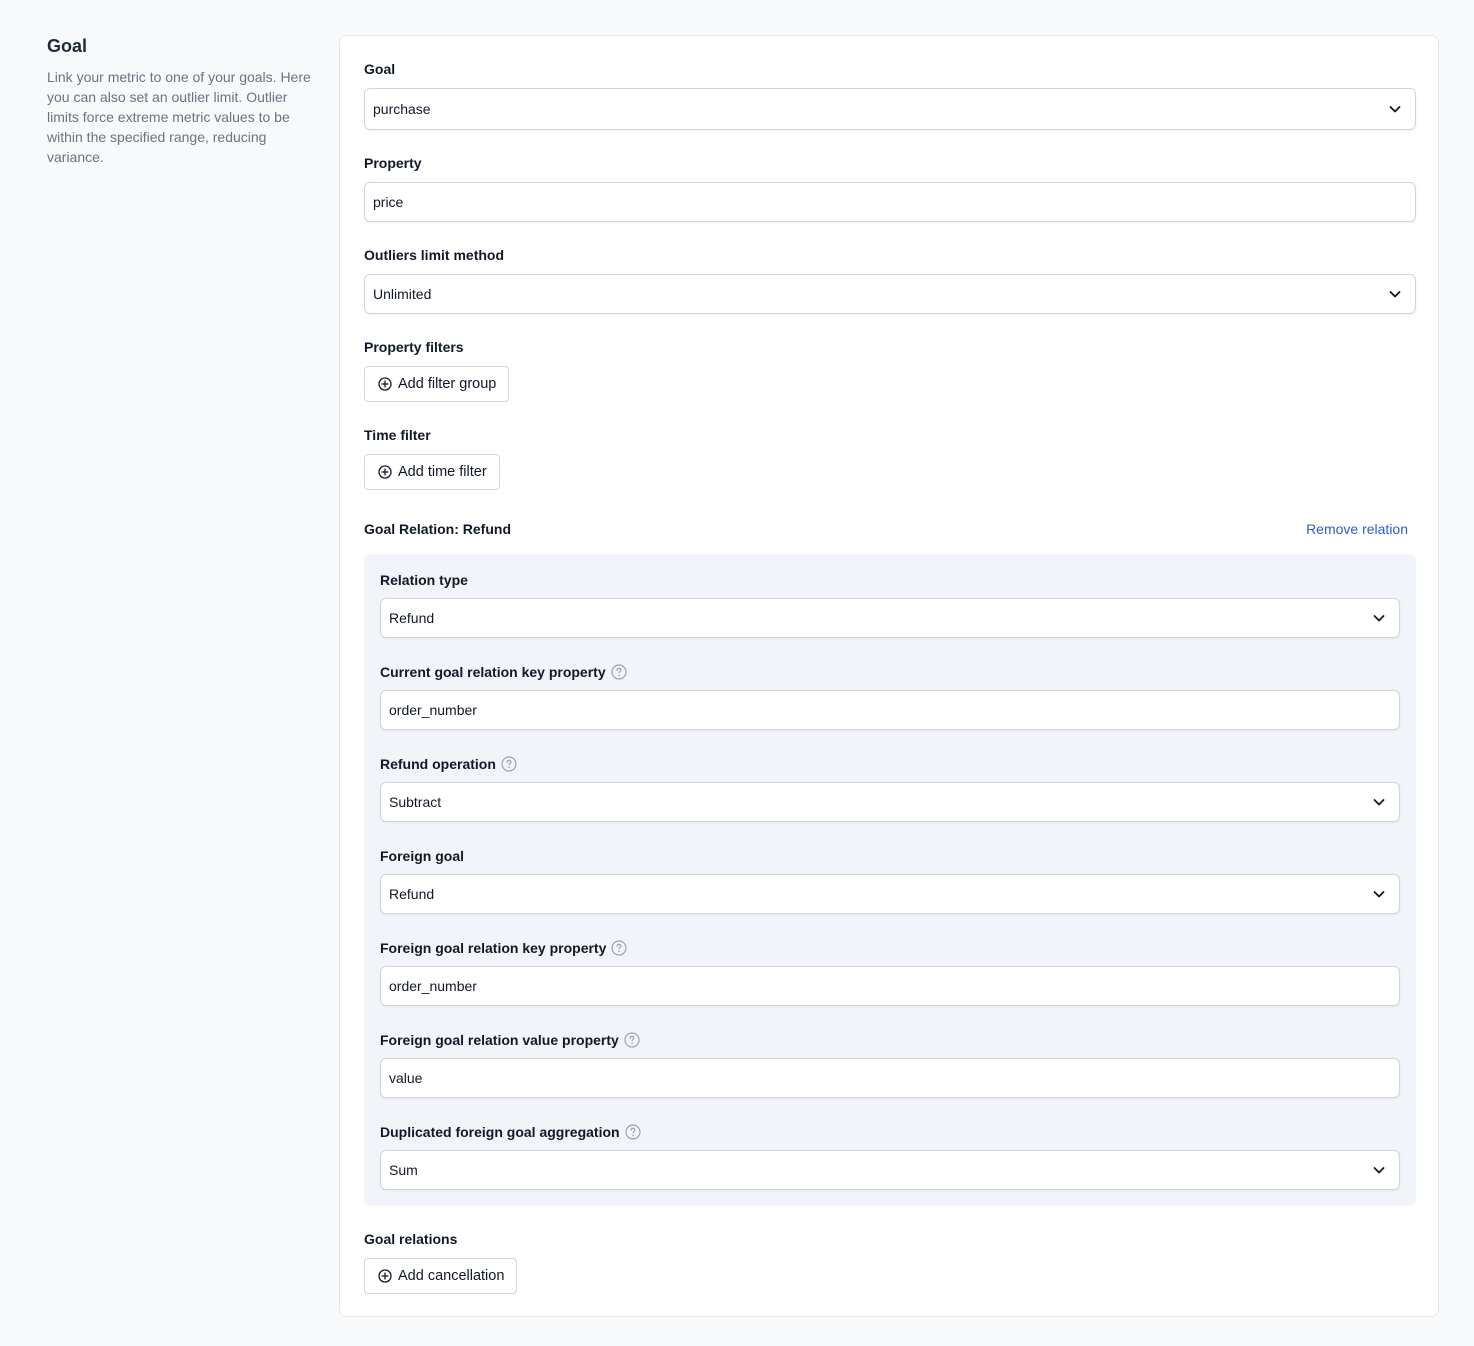  I want to click on outliers-select-value: Unlimited, so click(402, 294).